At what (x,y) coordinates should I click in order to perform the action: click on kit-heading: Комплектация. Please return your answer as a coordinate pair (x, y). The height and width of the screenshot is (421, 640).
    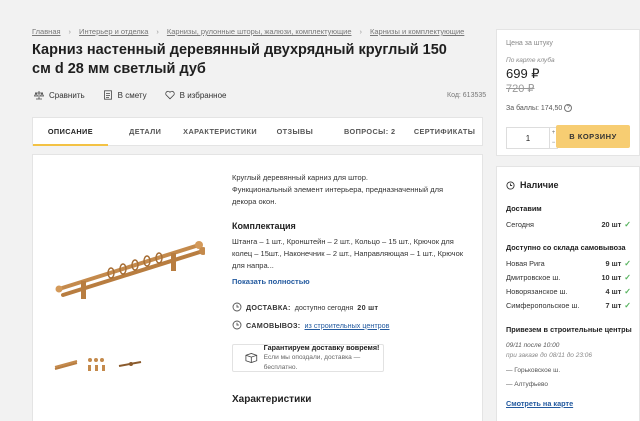
    Looking at the image, I should click on (264, 226).